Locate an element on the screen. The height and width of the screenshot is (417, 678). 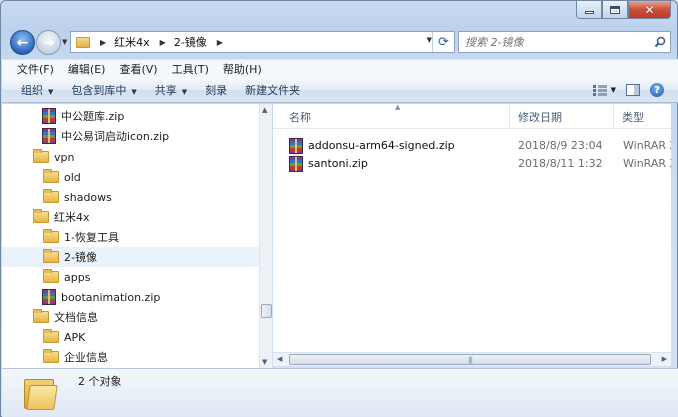
tree-item-label: vpn is located at coordinates (64, 157).